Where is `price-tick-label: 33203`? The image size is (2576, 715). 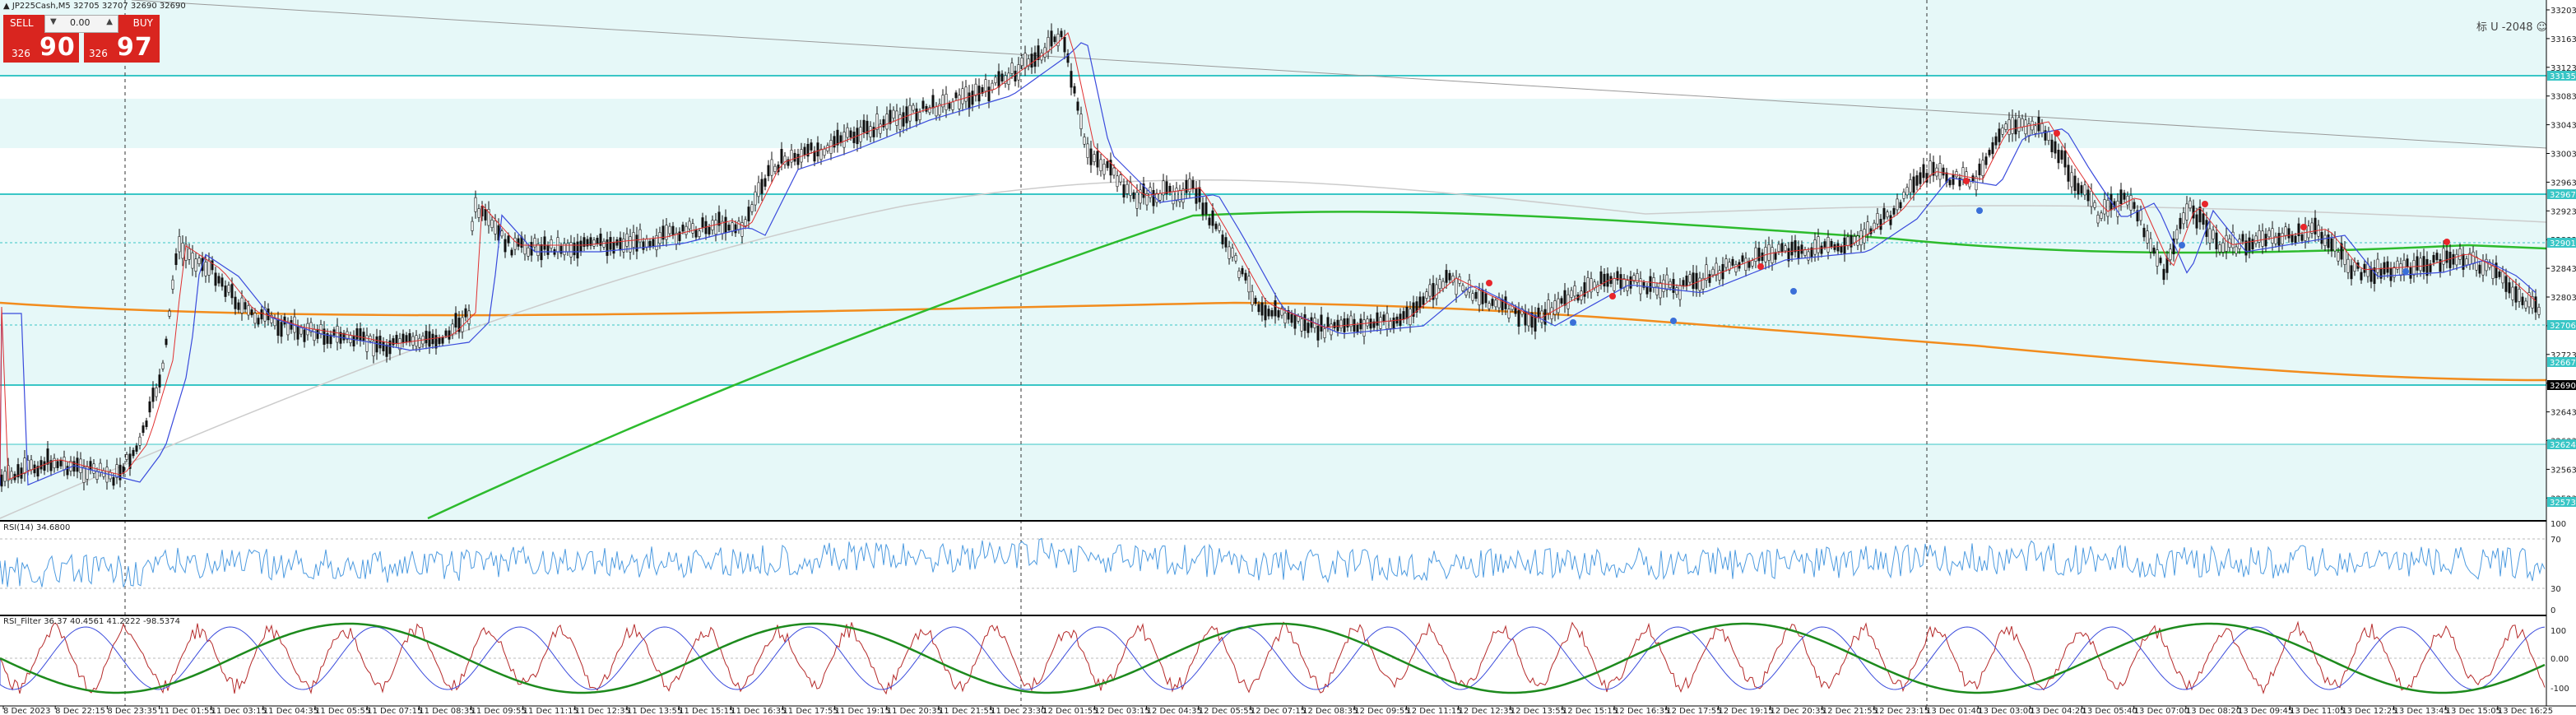
price-tick-label: 33203 is located at coordinates (2563, 11).